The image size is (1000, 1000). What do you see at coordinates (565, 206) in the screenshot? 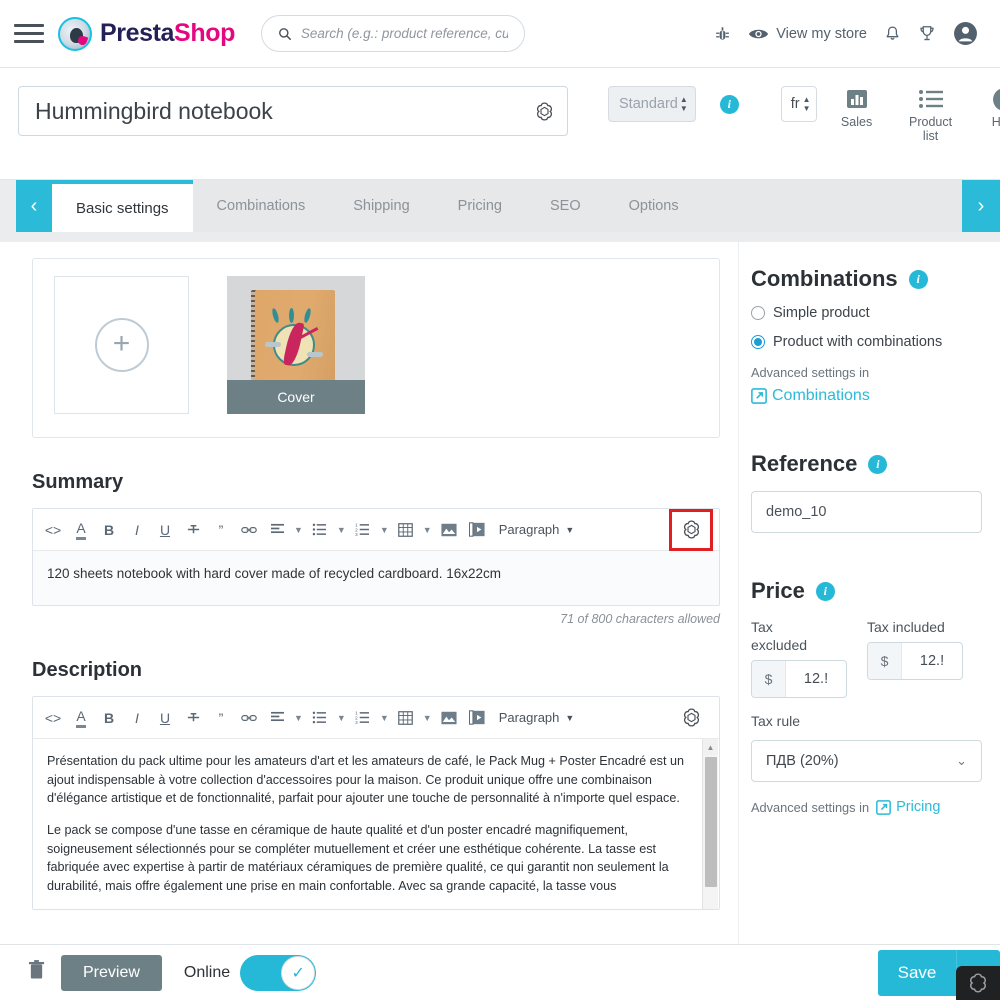
I see `tab-seo: SEO` at bounding box center [565, 206].